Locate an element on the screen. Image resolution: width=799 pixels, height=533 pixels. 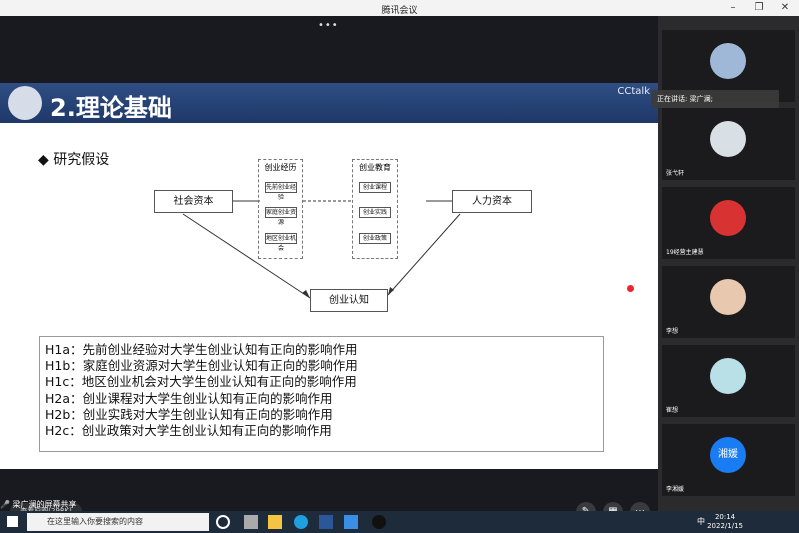
taskbar-search-input: 在这里输入你要搜索的内容 is located at coordinates (118, 522).